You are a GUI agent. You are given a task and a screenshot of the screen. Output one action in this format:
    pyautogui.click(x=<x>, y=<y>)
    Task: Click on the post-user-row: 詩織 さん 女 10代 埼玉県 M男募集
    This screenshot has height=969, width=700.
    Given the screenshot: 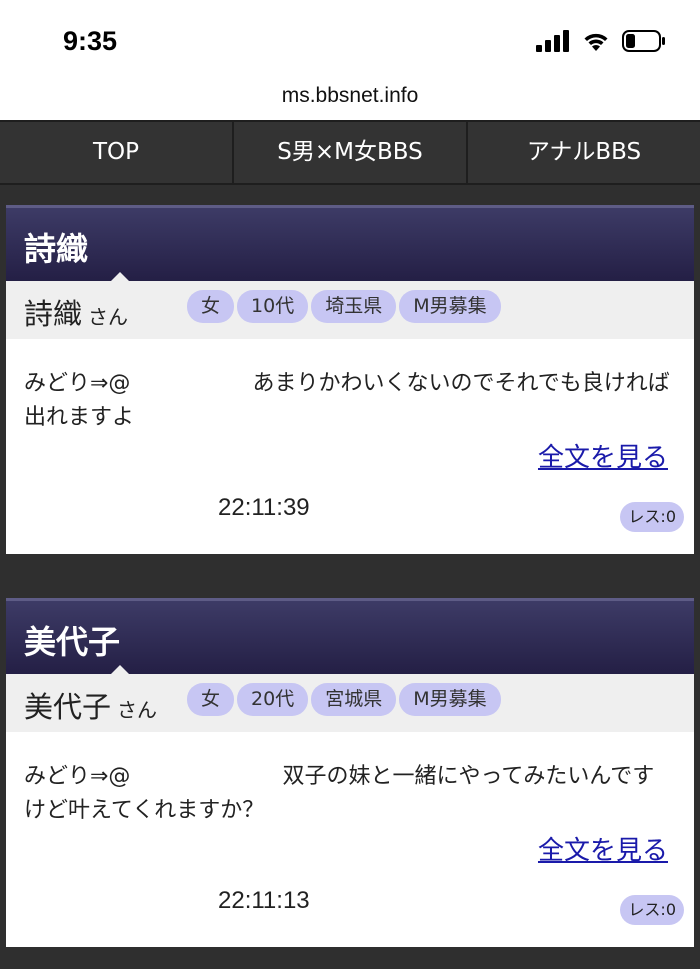 What is the action you would take?
    pyautogui.click(x=350, y=310)
    